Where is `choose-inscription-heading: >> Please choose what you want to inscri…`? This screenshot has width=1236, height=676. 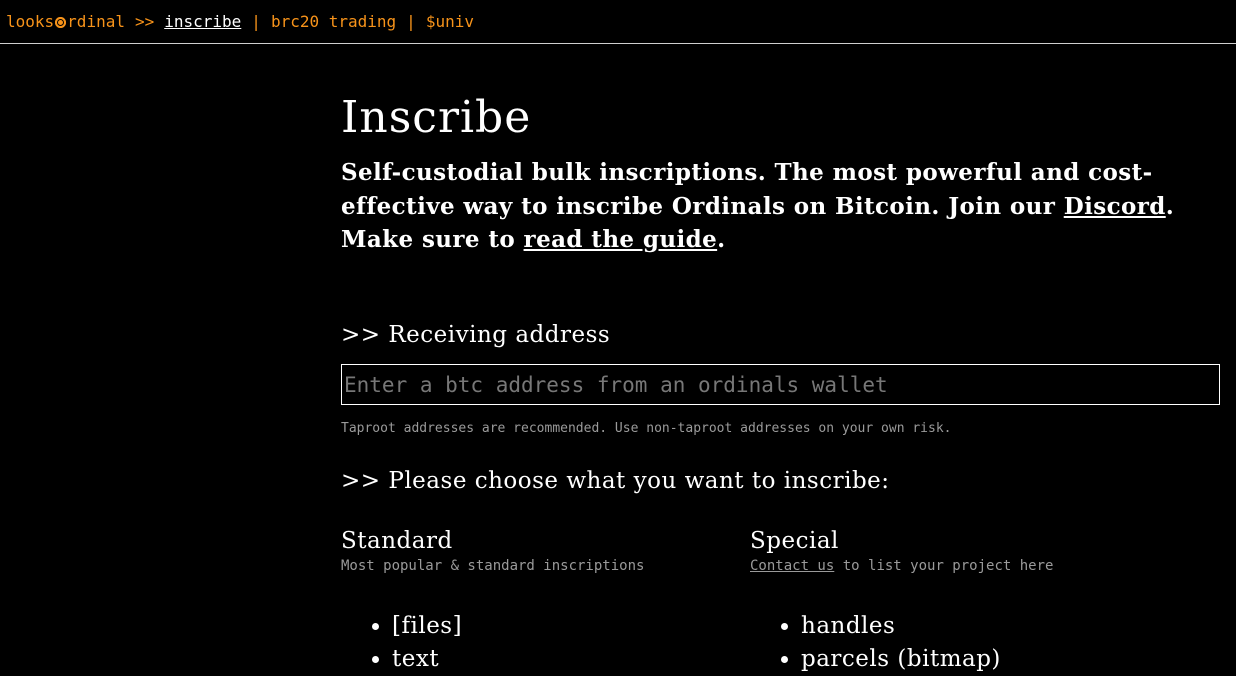 choose-inscription-heading: >> Please choose what you want to inscri… is located at coordinates (615, 481).